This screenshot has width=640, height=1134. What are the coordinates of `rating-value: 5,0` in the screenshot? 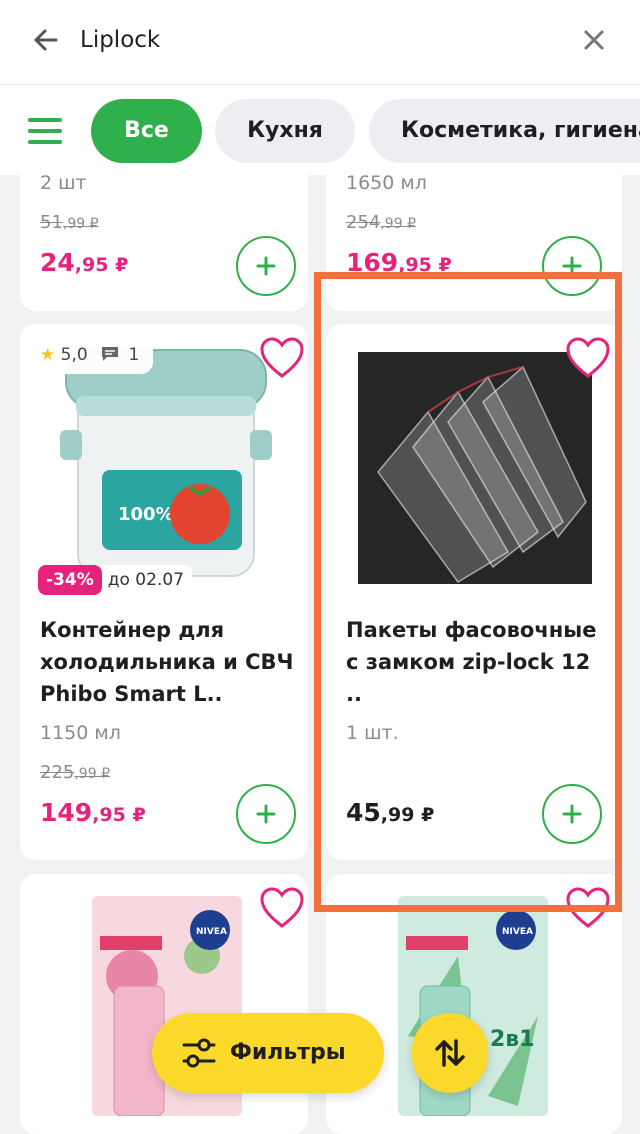 It's located at (74, 355).